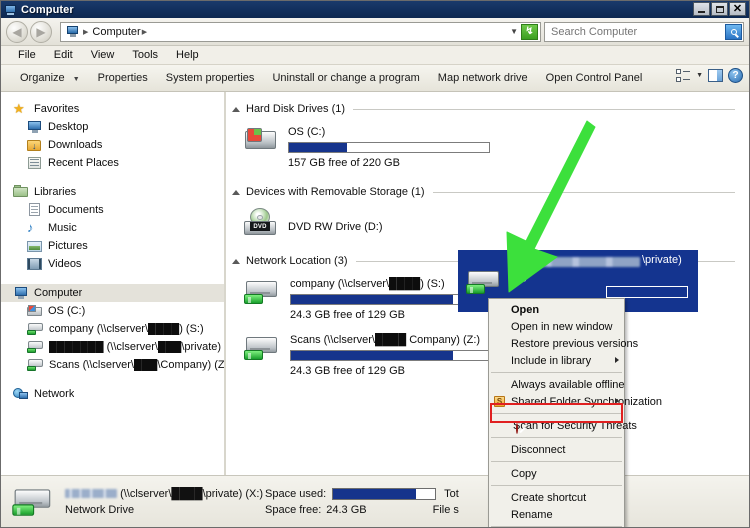  Describe the element at coordinates (35, 145) in the screenshot. I see `downloads-icon: ↓` at that location.